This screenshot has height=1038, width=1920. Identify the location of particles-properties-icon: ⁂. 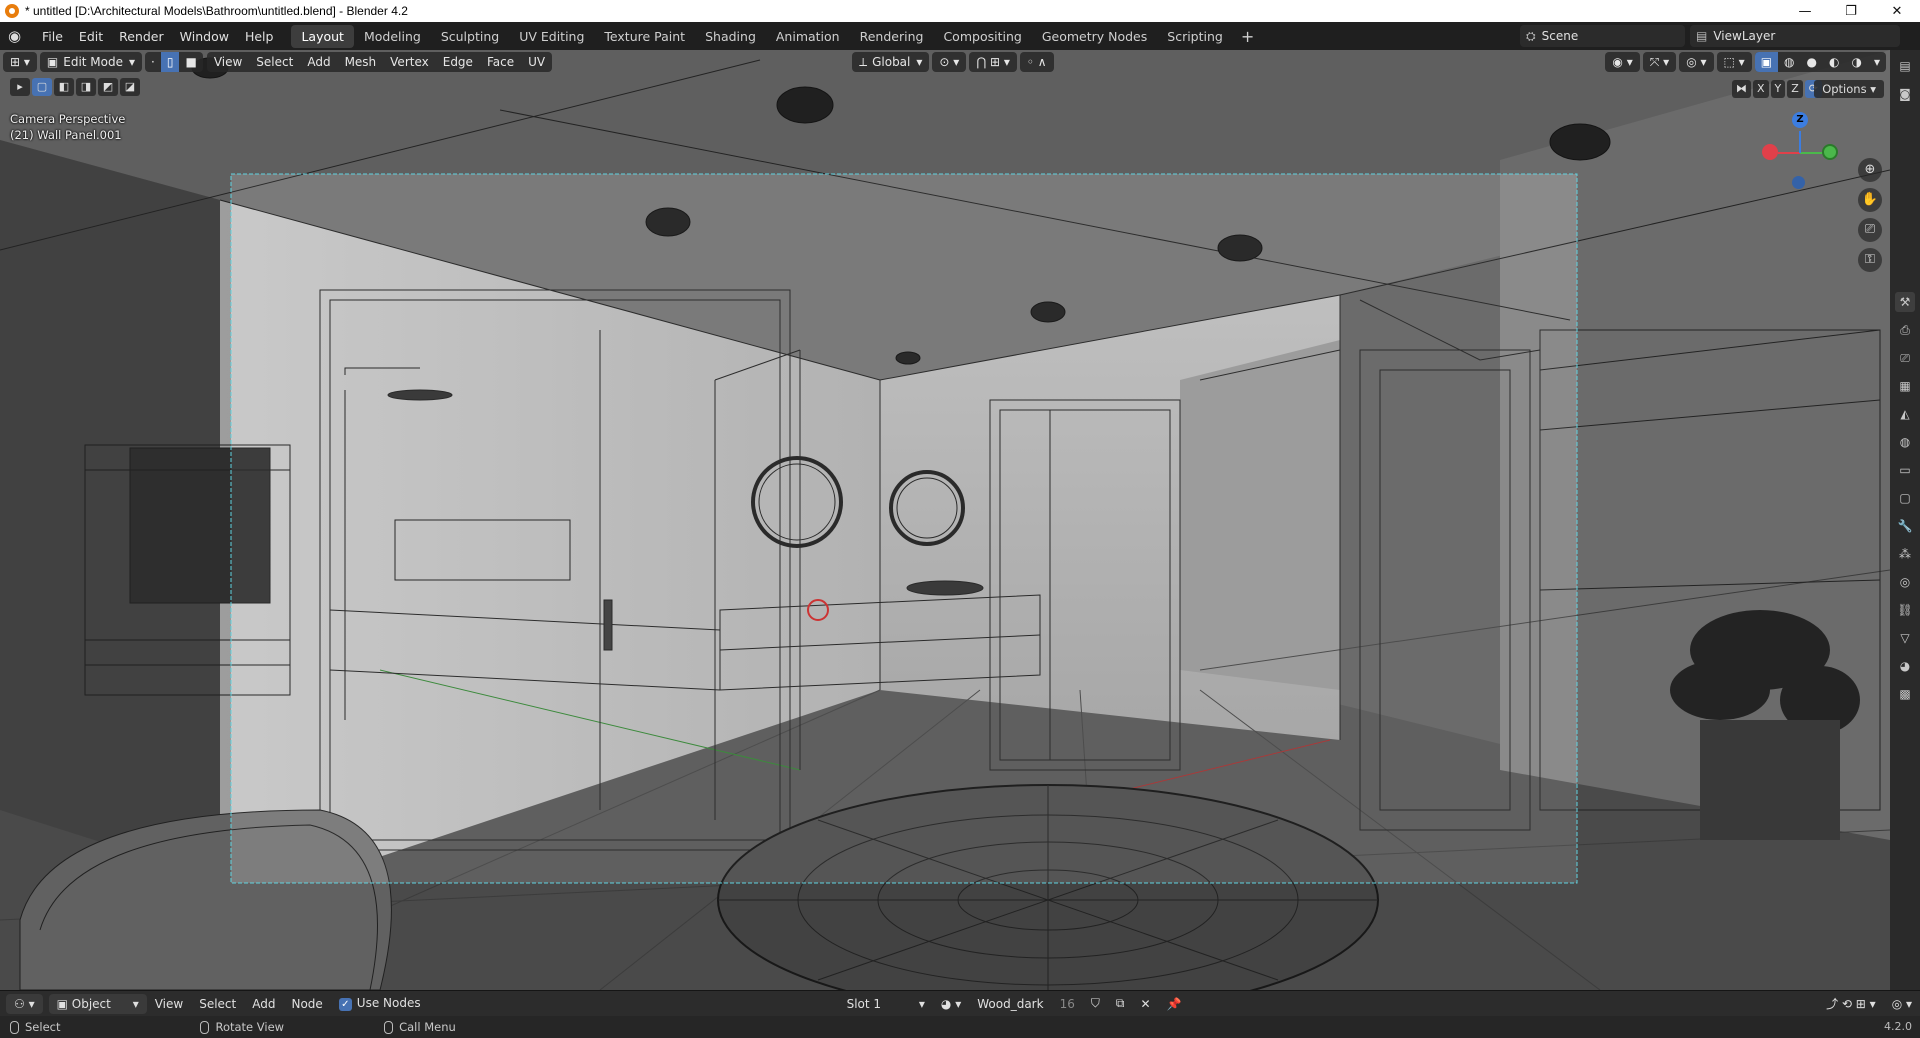
(1905, 554).